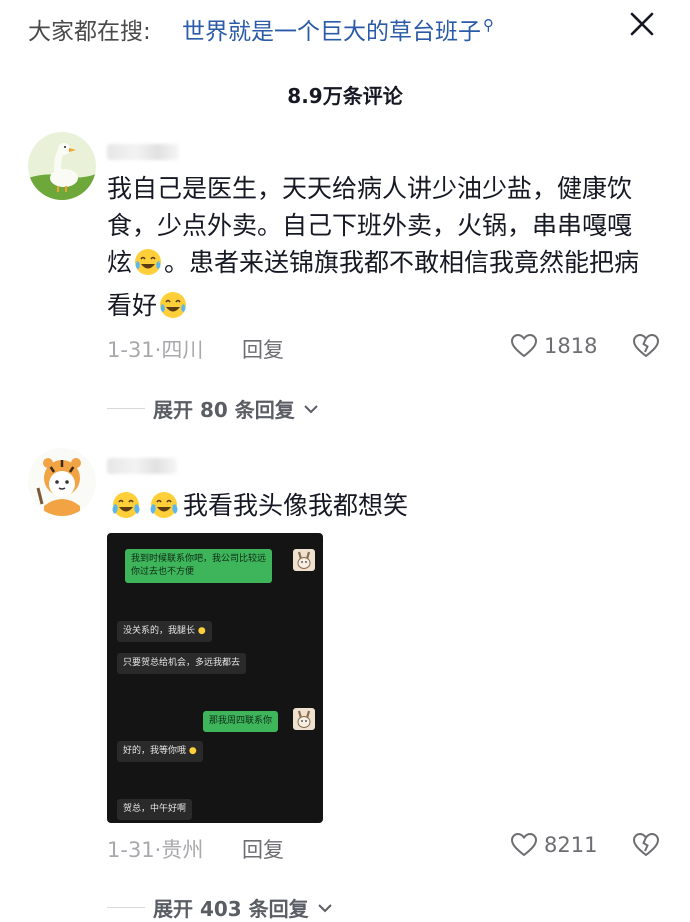 The height and width of the screenshot is (922, 690). I want to click on search-suggestion-text: 世界就是一个巨大的草台班子, so click(331, 32).